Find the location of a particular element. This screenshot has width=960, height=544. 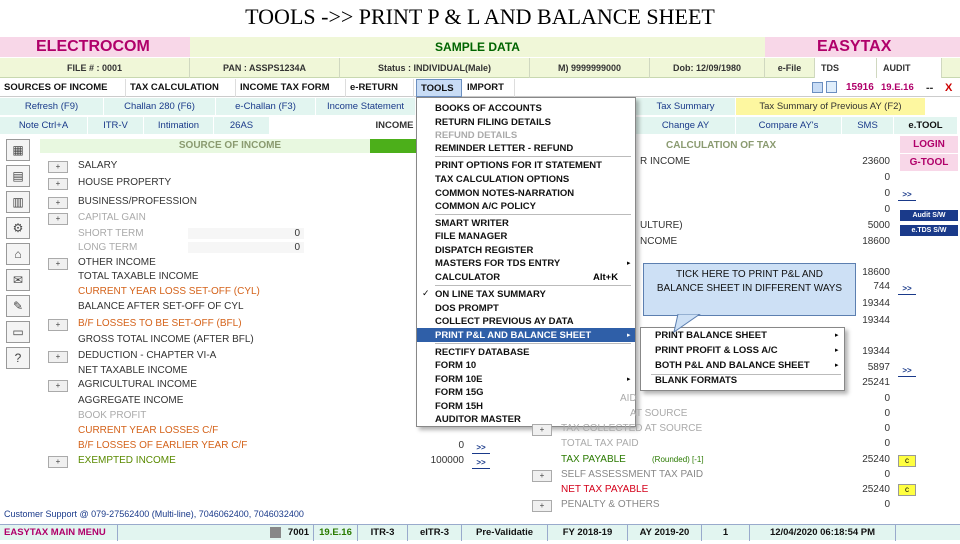

tools-menu-item: RECTIFY DATABASE is located at coordinates (482, 352).